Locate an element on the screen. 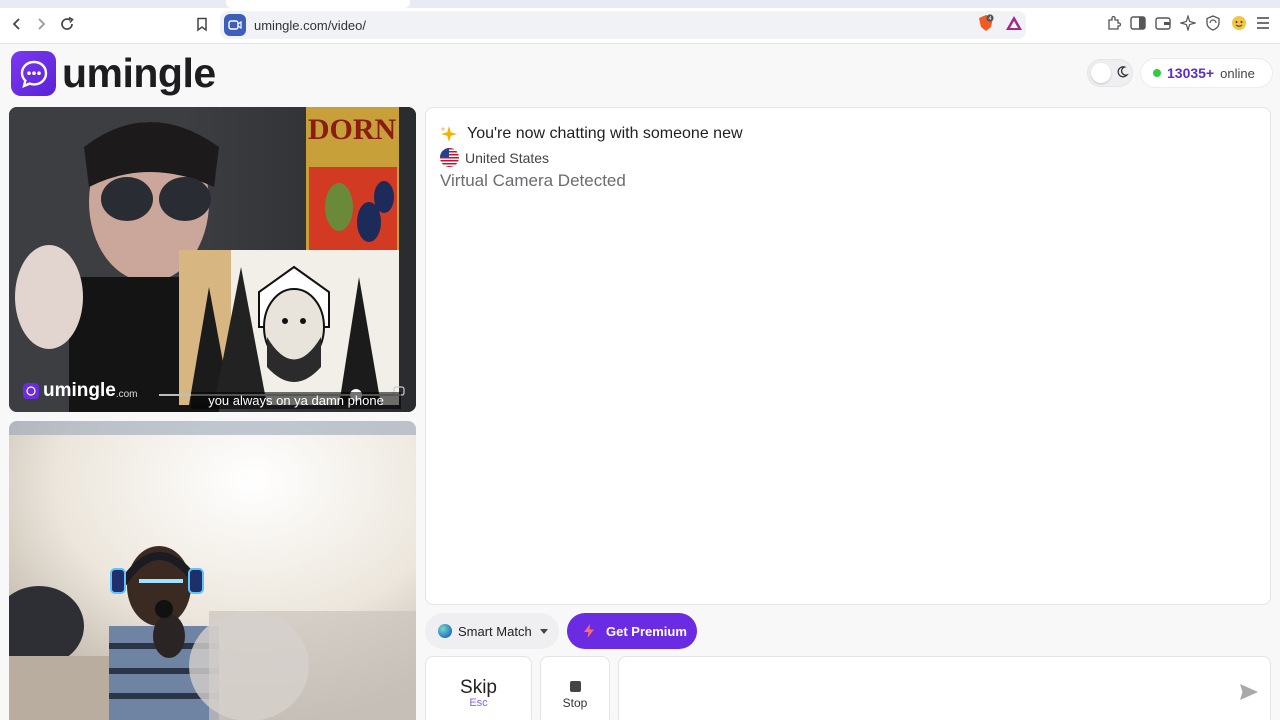  watermark-brand: umingle is located at coordinates (79, 390).